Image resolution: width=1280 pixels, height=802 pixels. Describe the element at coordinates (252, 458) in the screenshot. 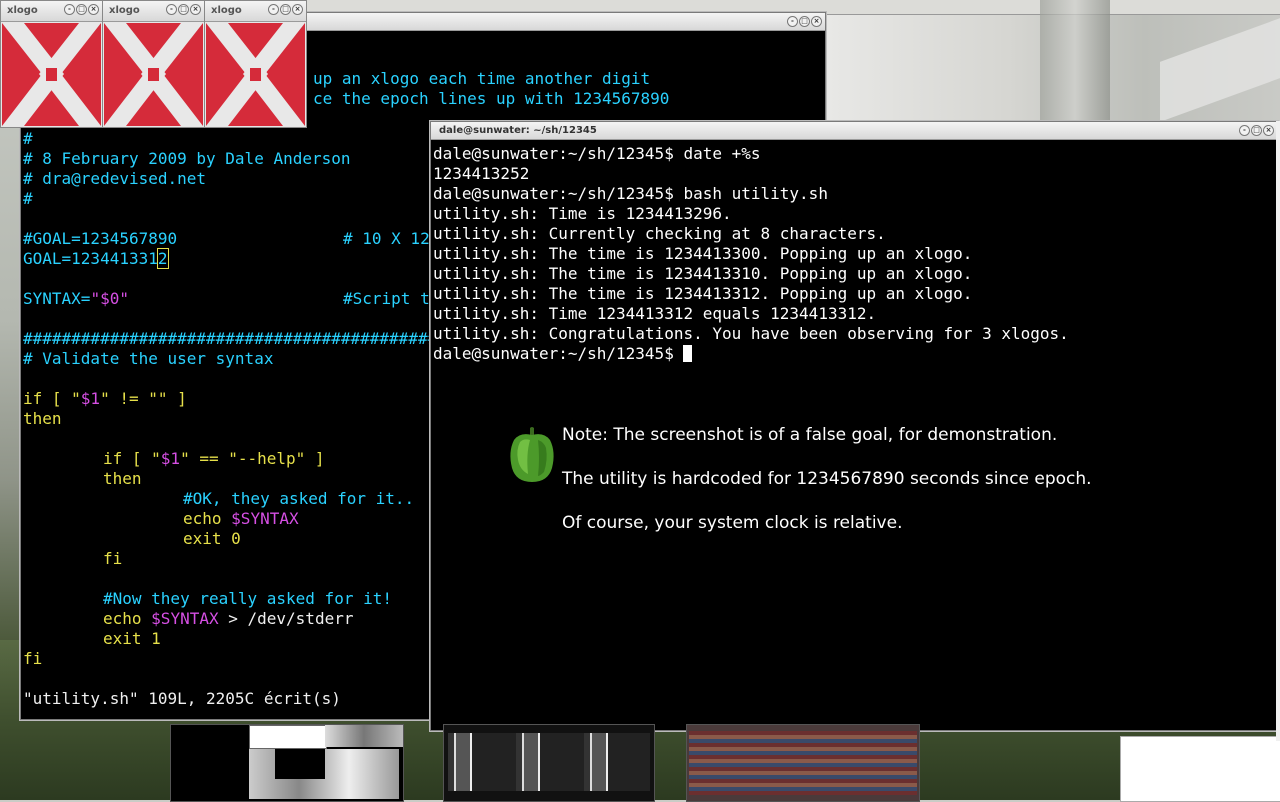

I see `code-token: " == "--help" ]` at that location.